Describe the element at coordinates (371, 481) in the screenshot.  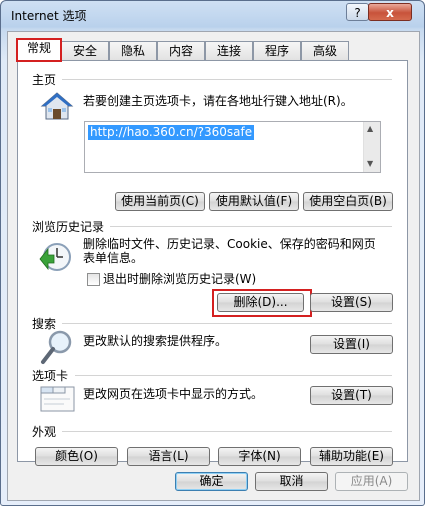
I see `apply-button: 应用(A)` at that location.